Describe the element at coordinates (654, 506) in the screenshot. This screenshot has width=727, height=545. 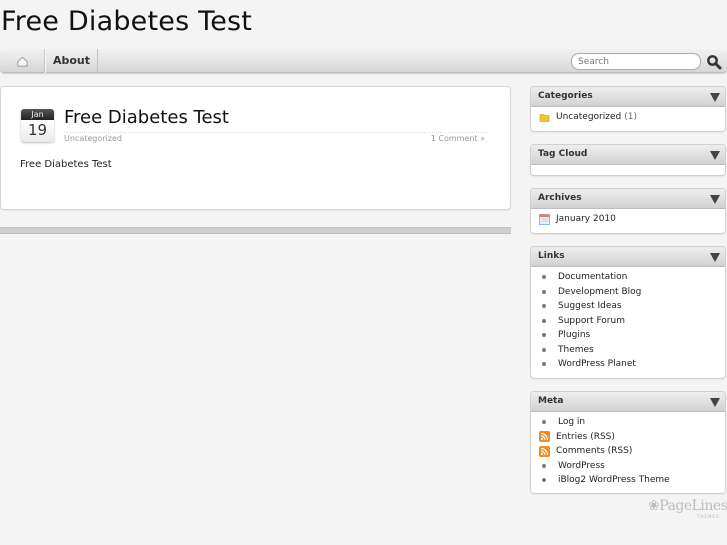
I see `leaf-icon: ❀` at that location.